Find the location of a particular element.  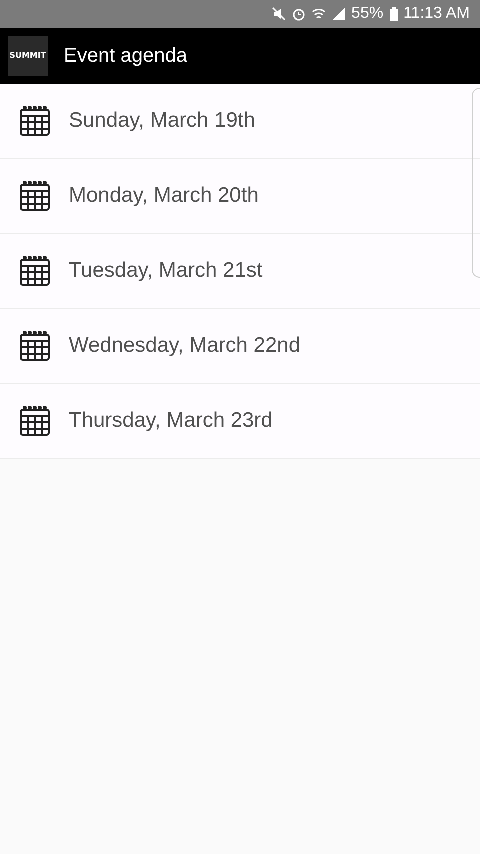

clock-time: 11:13 AM is located at coordinates (437, 14).